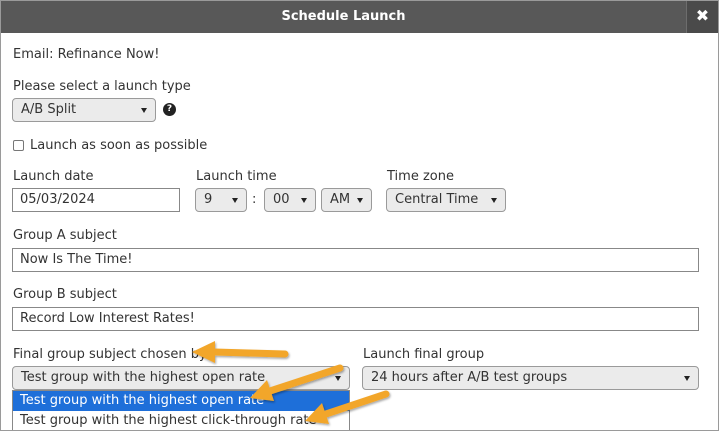 This screenshot has width=719, height=431. I want to click on final-subject-select: Test group with the highest open rate, so click(181, 378).